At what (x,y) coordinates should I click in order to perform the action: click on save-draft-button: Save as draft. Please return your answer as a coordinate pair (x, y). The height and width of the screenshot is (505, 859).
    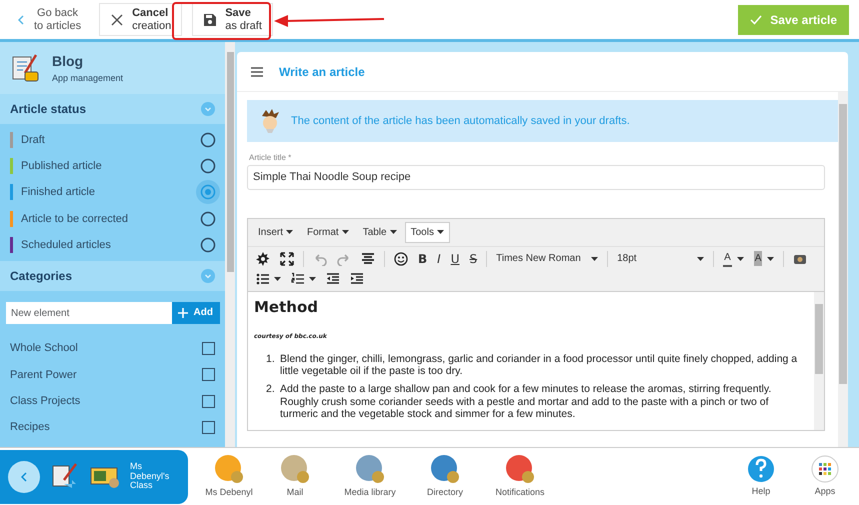
    Looking at the image, I should click on (232, 19).